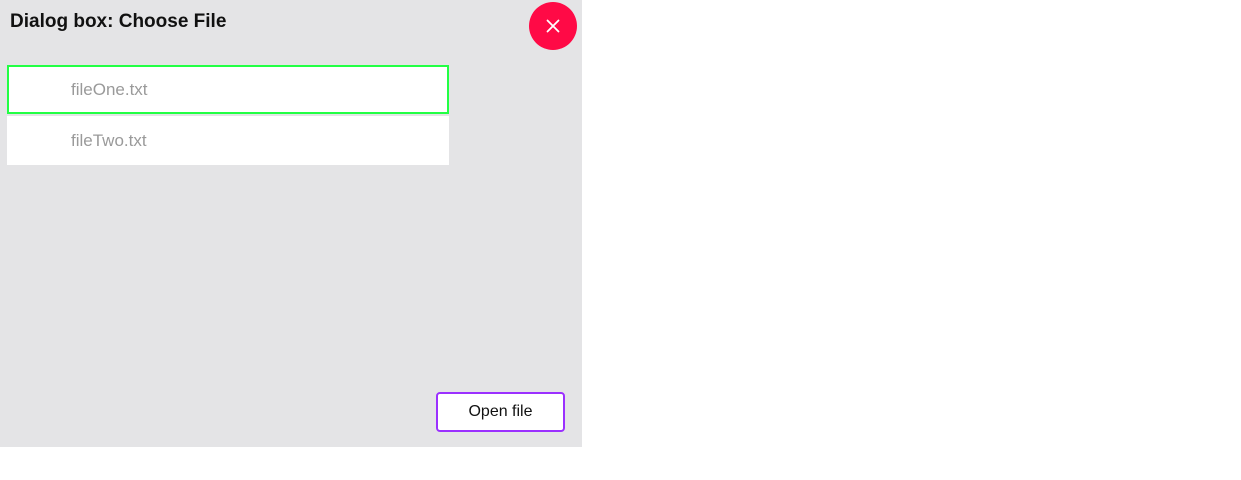 The width and height of the screenshot is (1241, 480). What do you see at coordinates (228, 115) in the screenshot?
I see `file-list: fileOne.txt fileTwo.txt` at bounding box center [228, 115].